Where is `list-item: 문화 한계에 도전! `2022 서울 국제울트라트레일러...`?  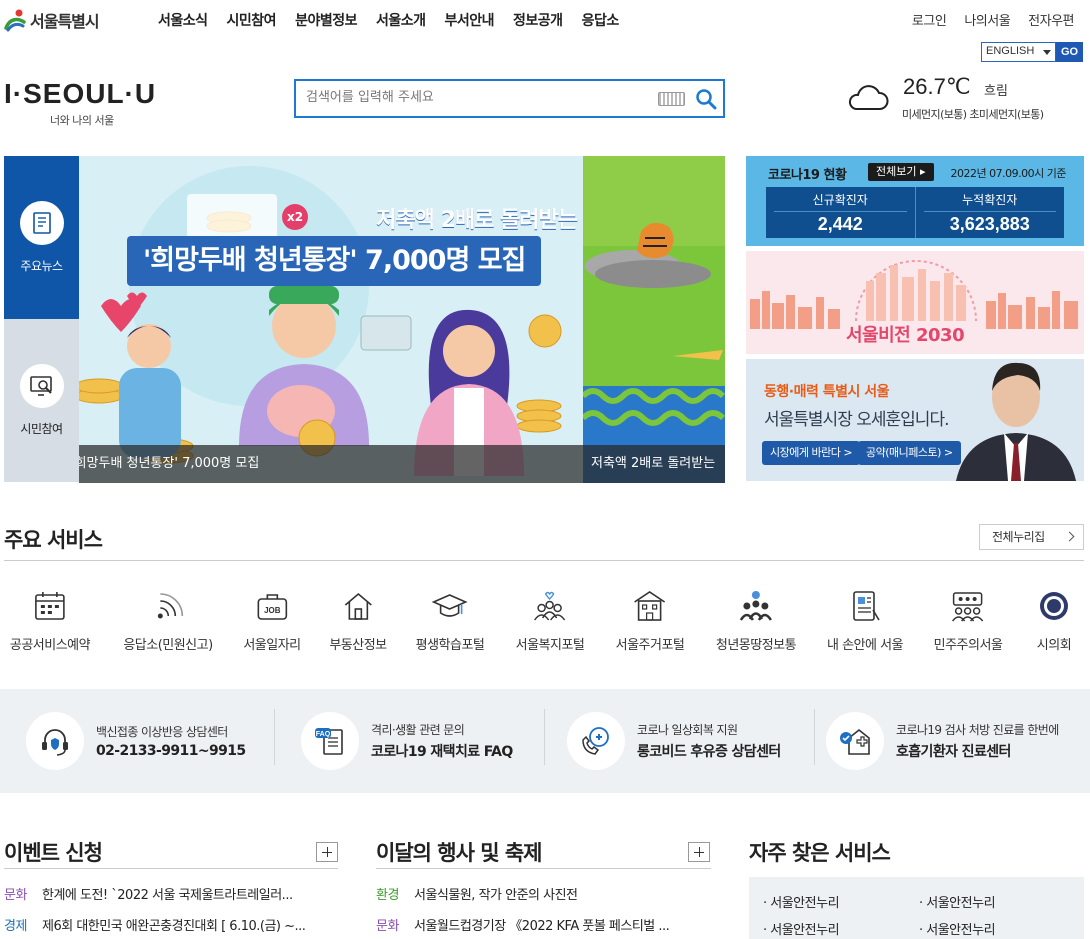
list-item: 문화 한계에 도전! `2022 서울 국제울트라트레일러... is located at coordinates (171, 893).